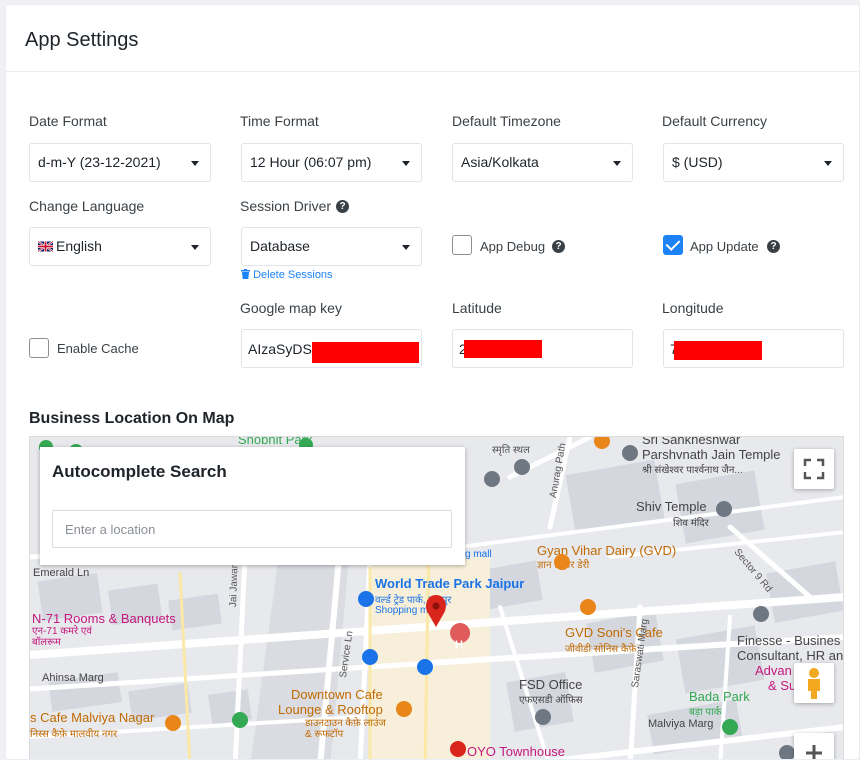 The image size is (860, 760). Describe the element at coordinates (693, 308) in the screenshot. I see `longitude-label: Longitude` at that location.